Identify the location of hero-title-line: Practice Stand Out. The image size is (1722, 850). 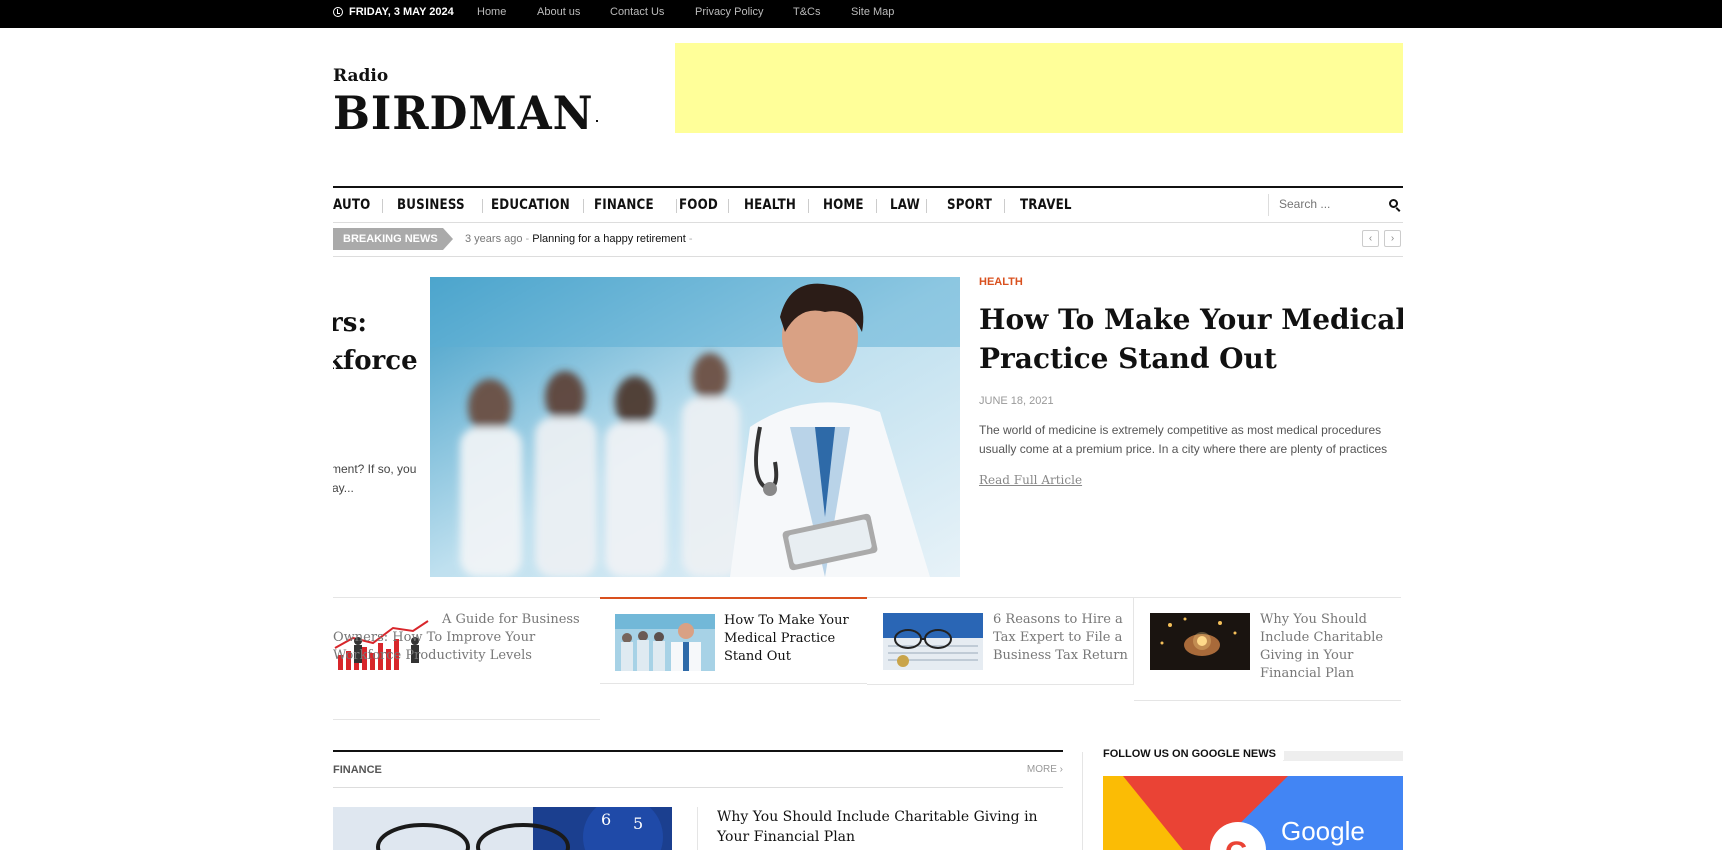
(1128, 358).